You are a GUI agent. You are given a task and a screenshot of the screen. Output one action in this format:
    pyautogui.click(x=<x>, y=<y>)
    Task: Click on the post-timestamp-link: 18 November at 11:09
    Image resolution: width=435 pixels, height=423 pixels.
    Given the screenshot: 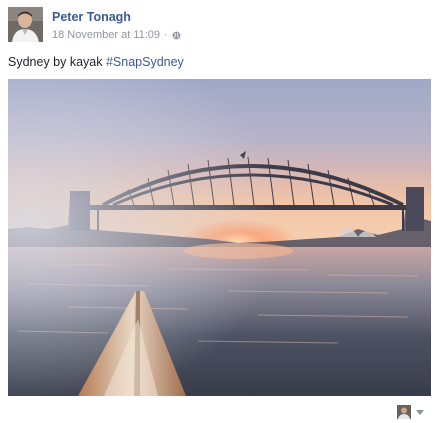 What is the action you would take?
    pyautogui.click(x=106, y=35)
    